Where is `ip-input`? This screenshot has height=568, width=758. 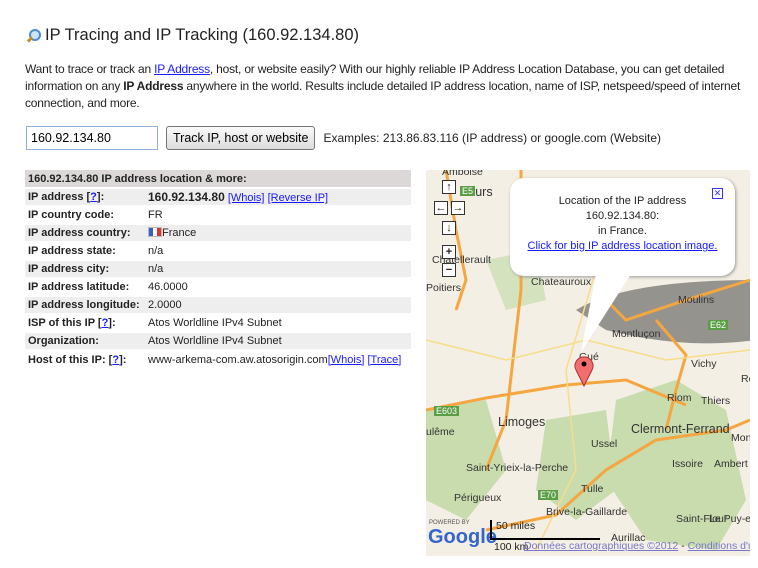
ip-input is located at coordinates (92, 138).